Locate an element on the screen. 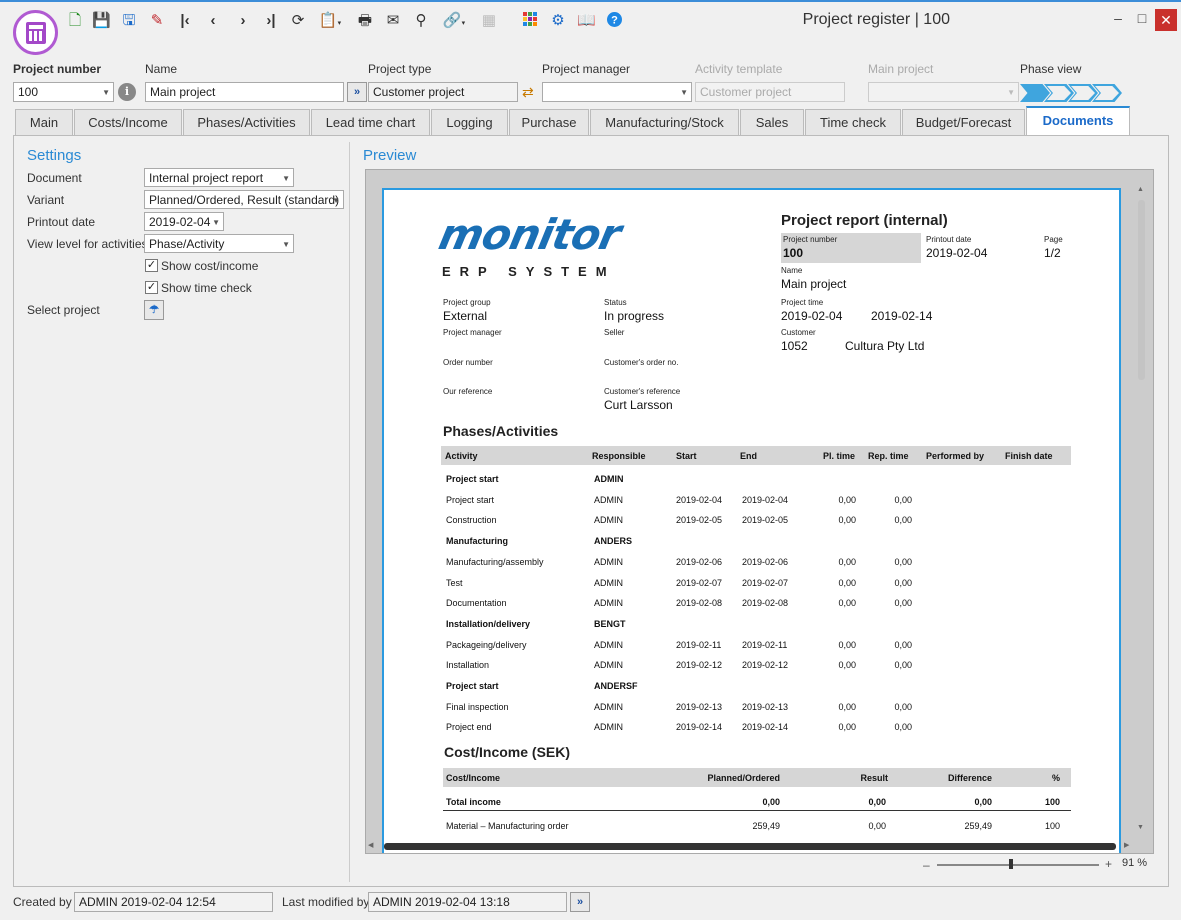 This screenshot has height=920, width=1181. phases-col-performed-by: Performed by is located at coordinates (955, 456).